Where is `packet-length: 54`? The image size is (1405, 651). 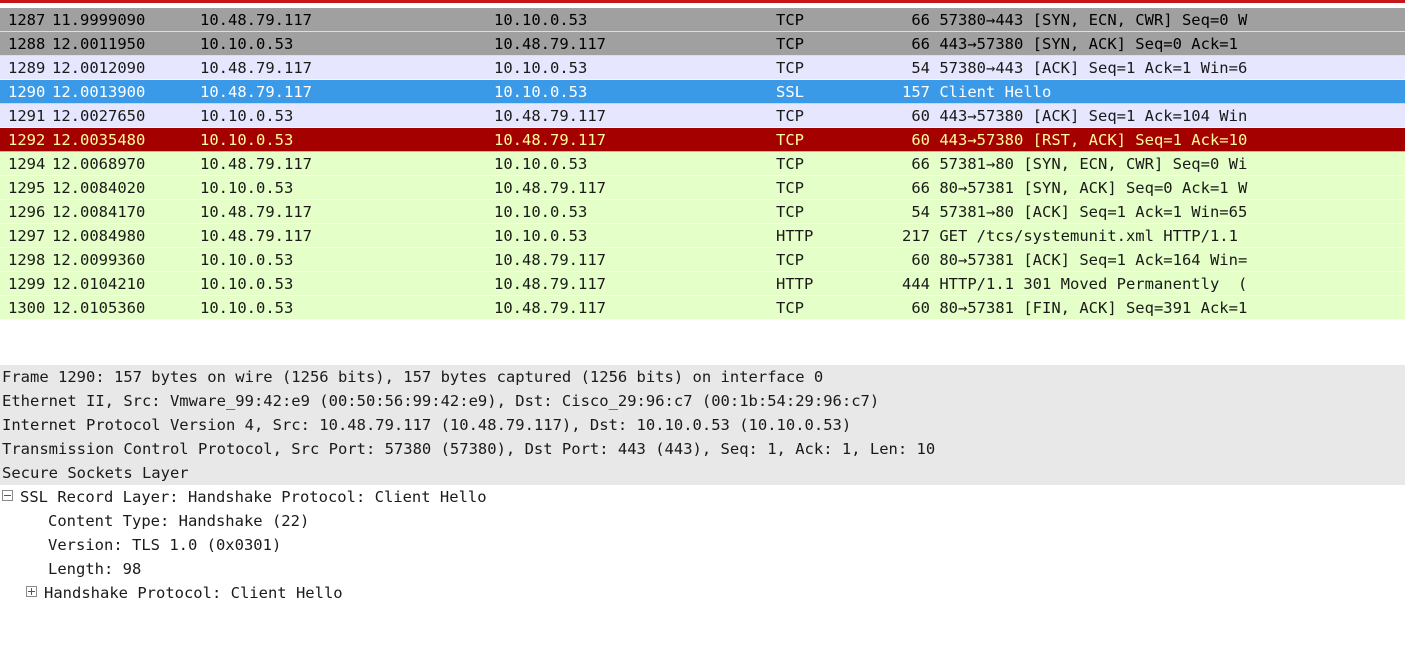
packet-length: 54 is located at coordinates (920, 212).